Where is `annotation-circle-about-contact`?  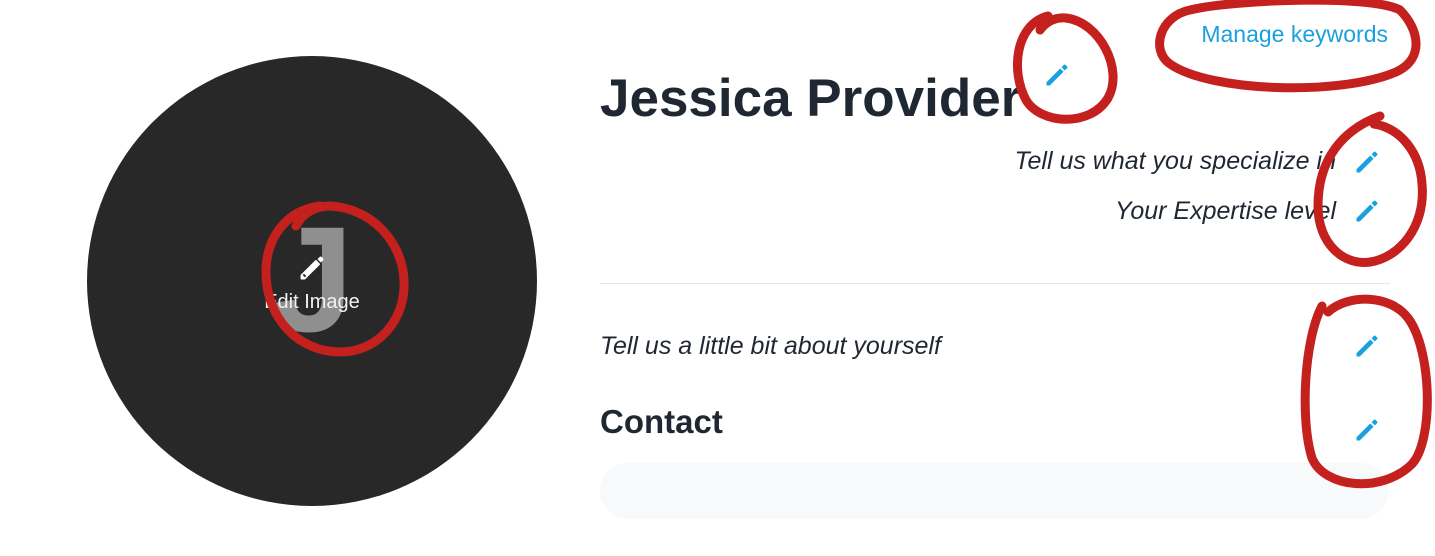 annotation-circle-about-contact is located at coordinates (1366, 391).